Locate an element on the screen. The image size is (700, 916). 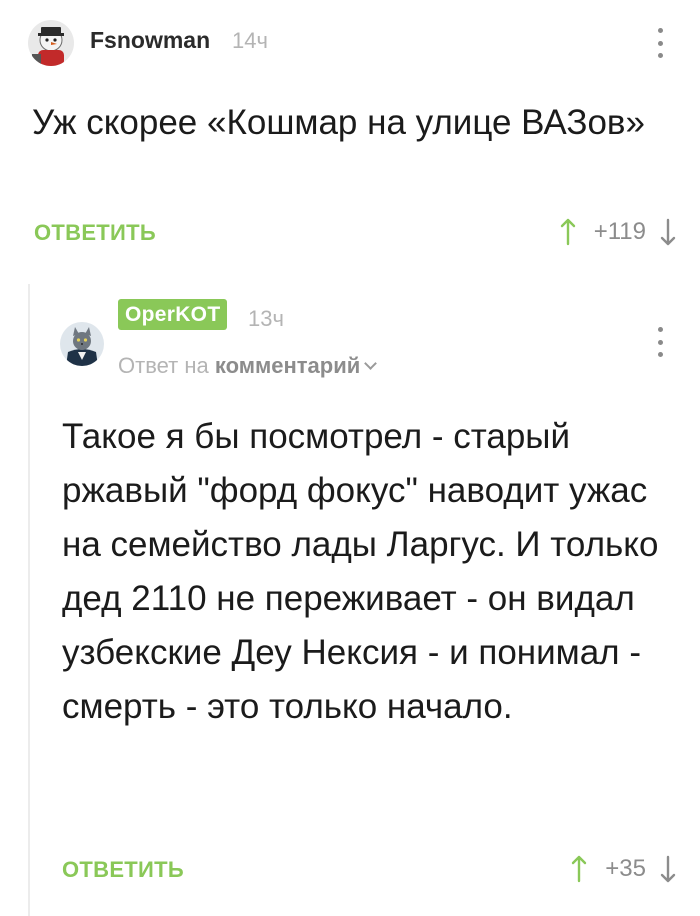
vote-score: +35 is located at coordinates (625, 868).